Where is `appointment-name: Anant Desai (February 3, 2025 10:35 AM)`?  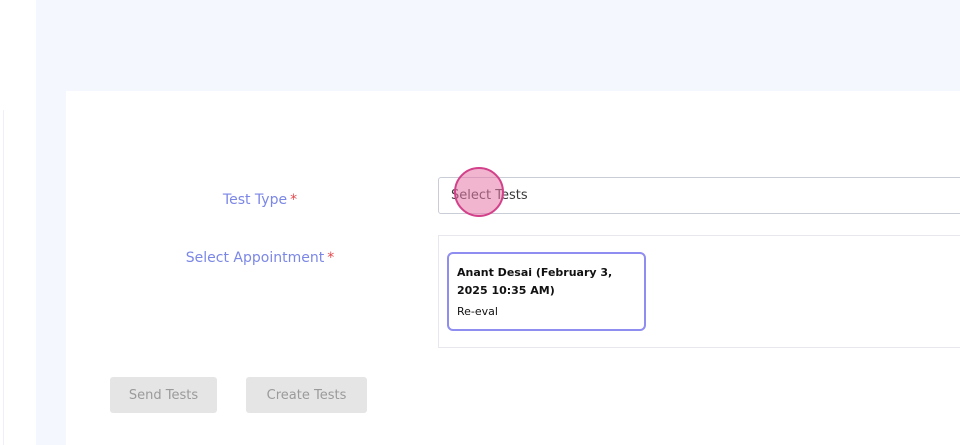 appointment-name: Anant Desai (February 3, 2025 10:35 AM) is located at coordinates (535, 281).